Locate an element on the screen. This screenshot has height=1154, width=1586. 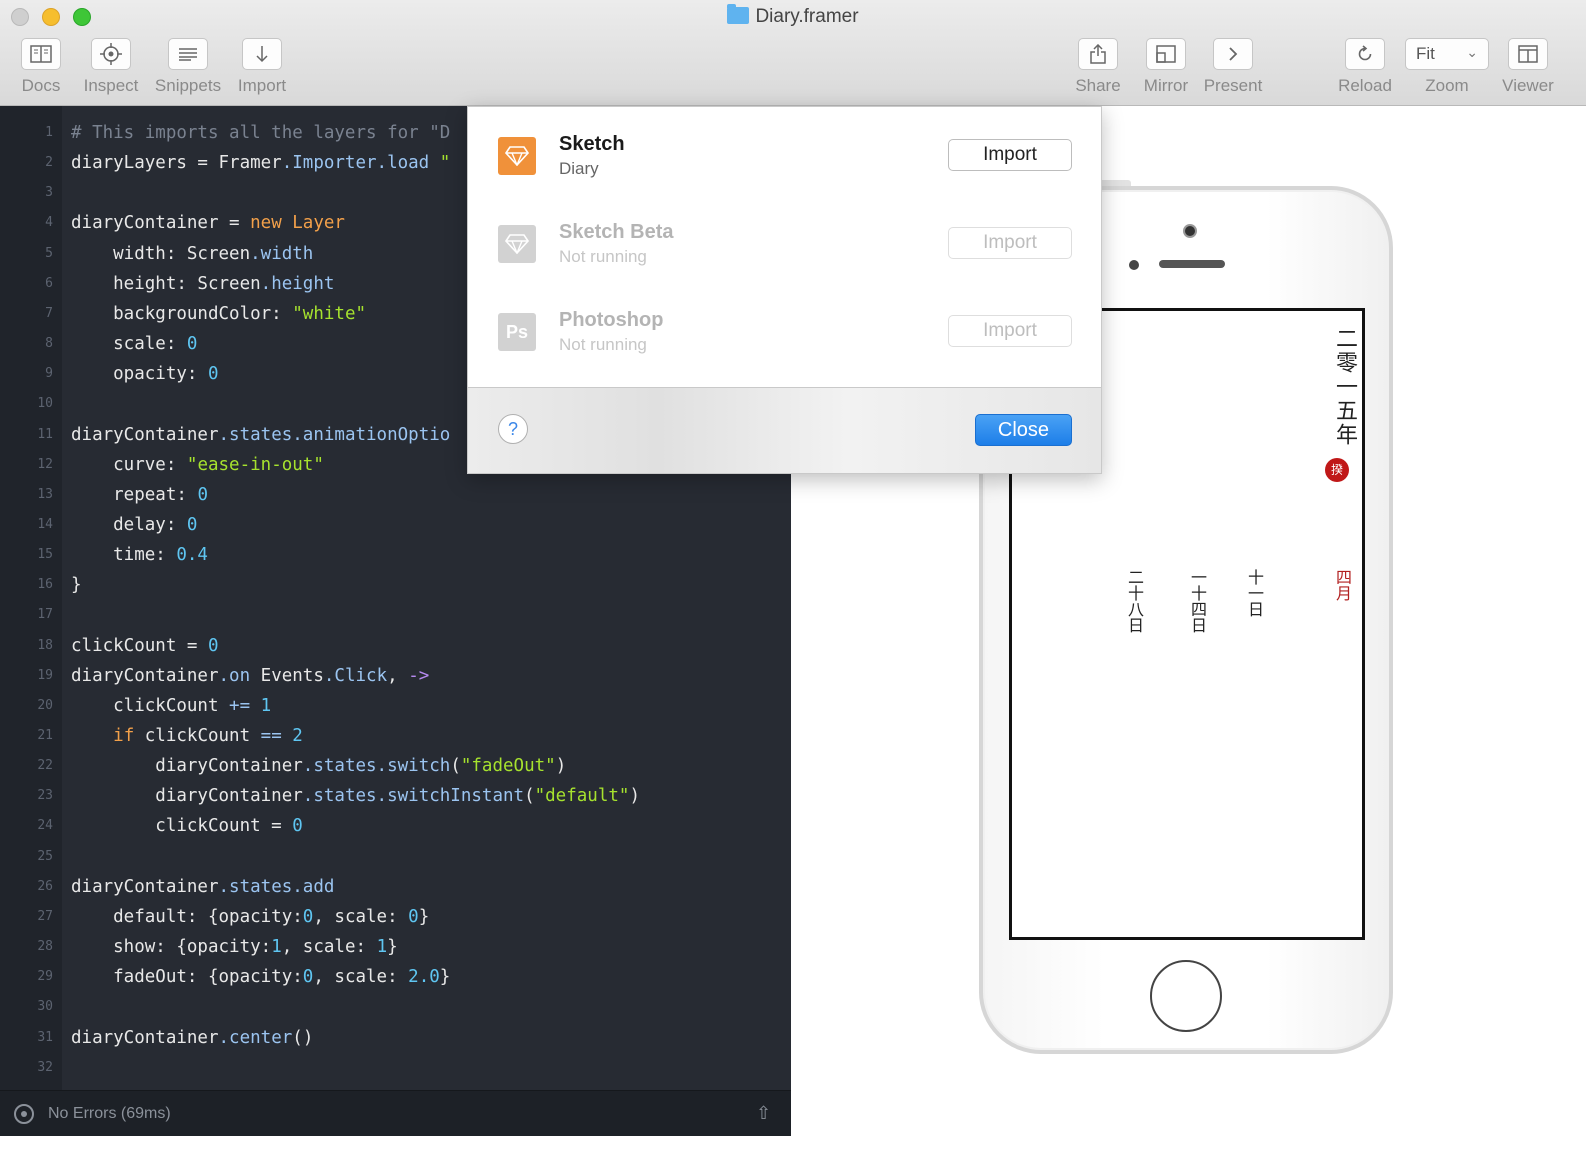
code-token: height: Screen is located at coordinates (166, 283).